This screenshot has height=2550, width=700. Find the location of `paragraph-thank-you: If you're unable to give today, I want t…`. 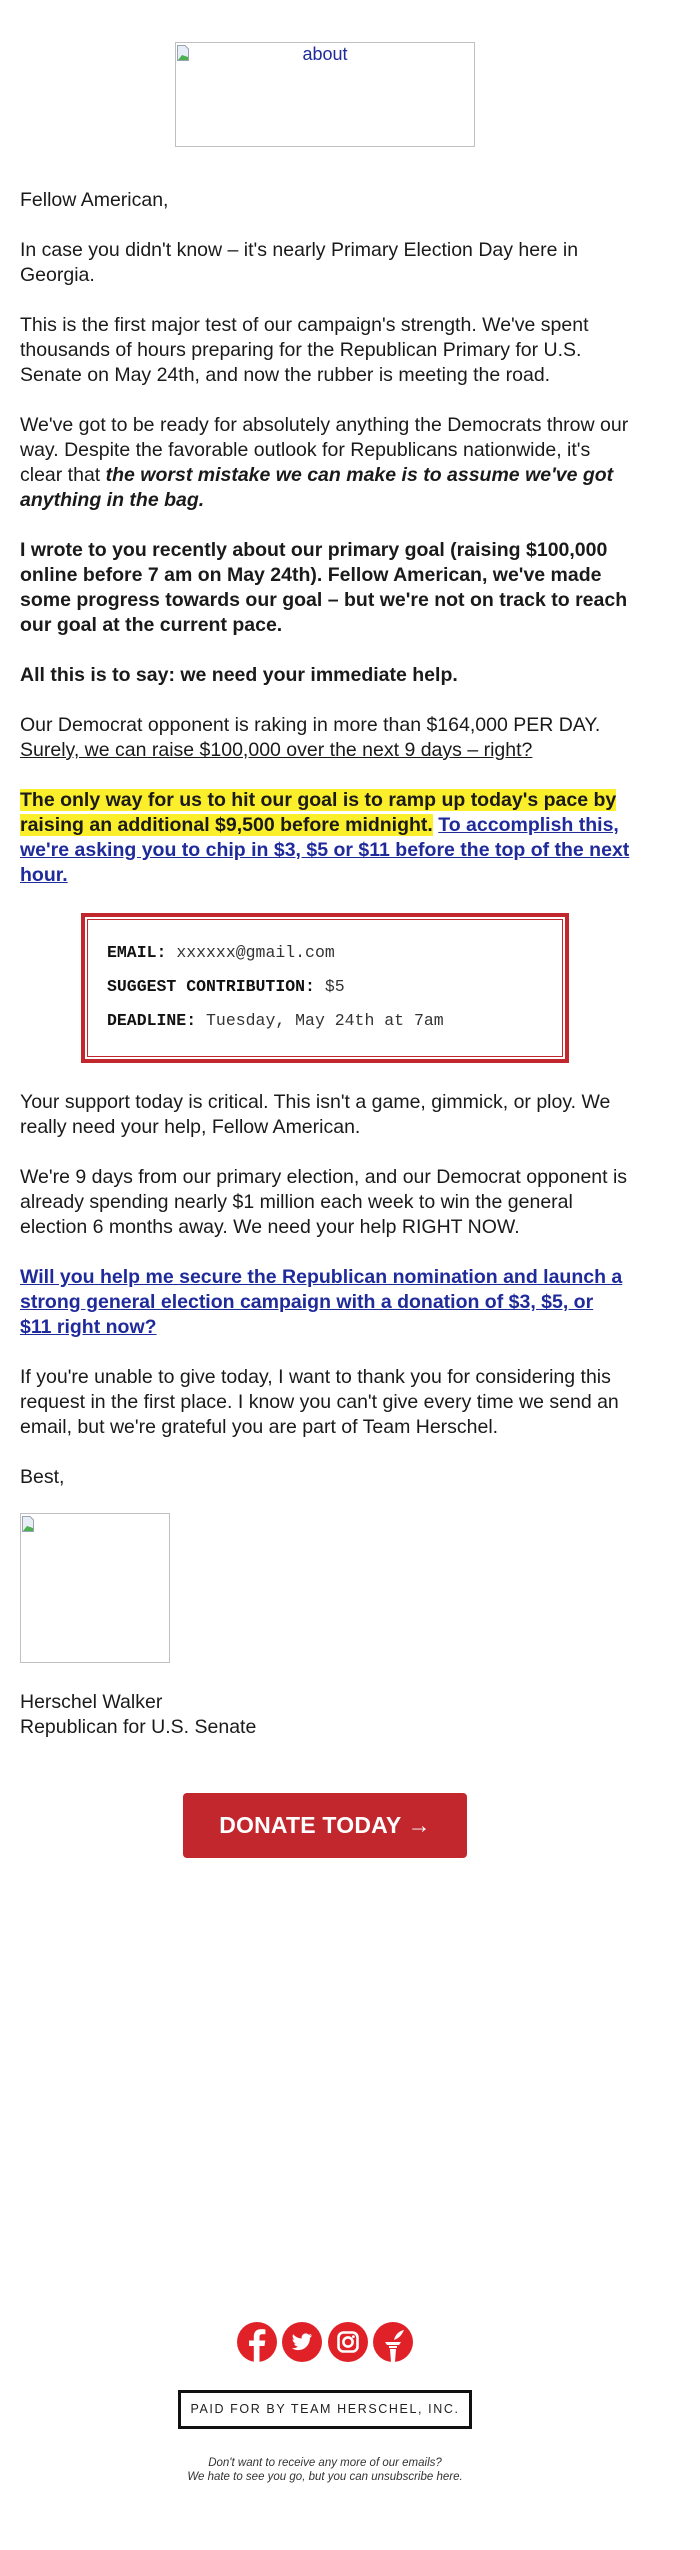

paragraph-thank-you: If you're unable to give today, I want t… is located at coordinates (319, 1402).